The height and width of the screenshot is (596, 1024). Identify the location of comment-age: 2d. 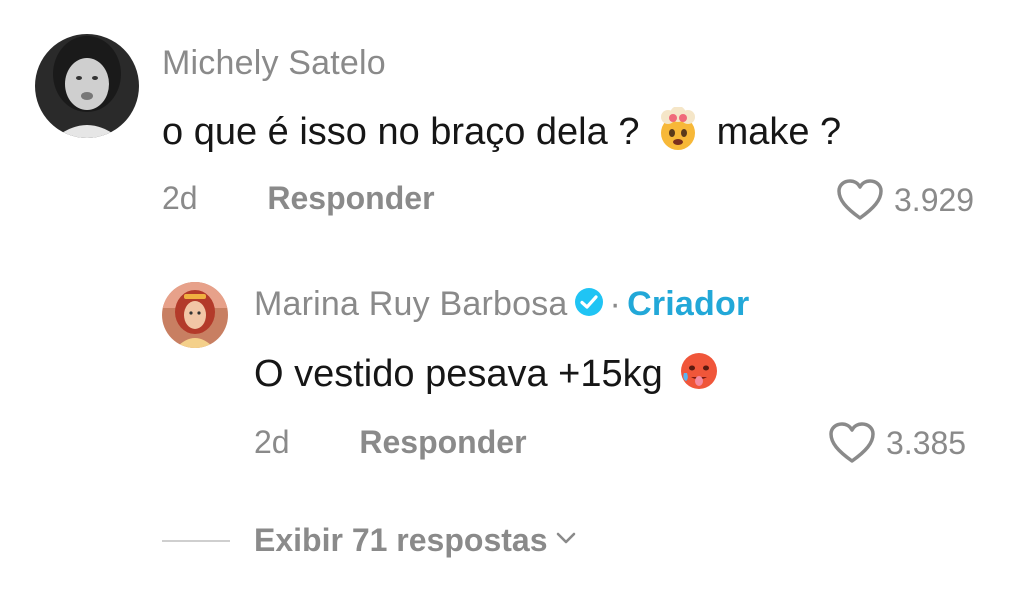
(180, 198).